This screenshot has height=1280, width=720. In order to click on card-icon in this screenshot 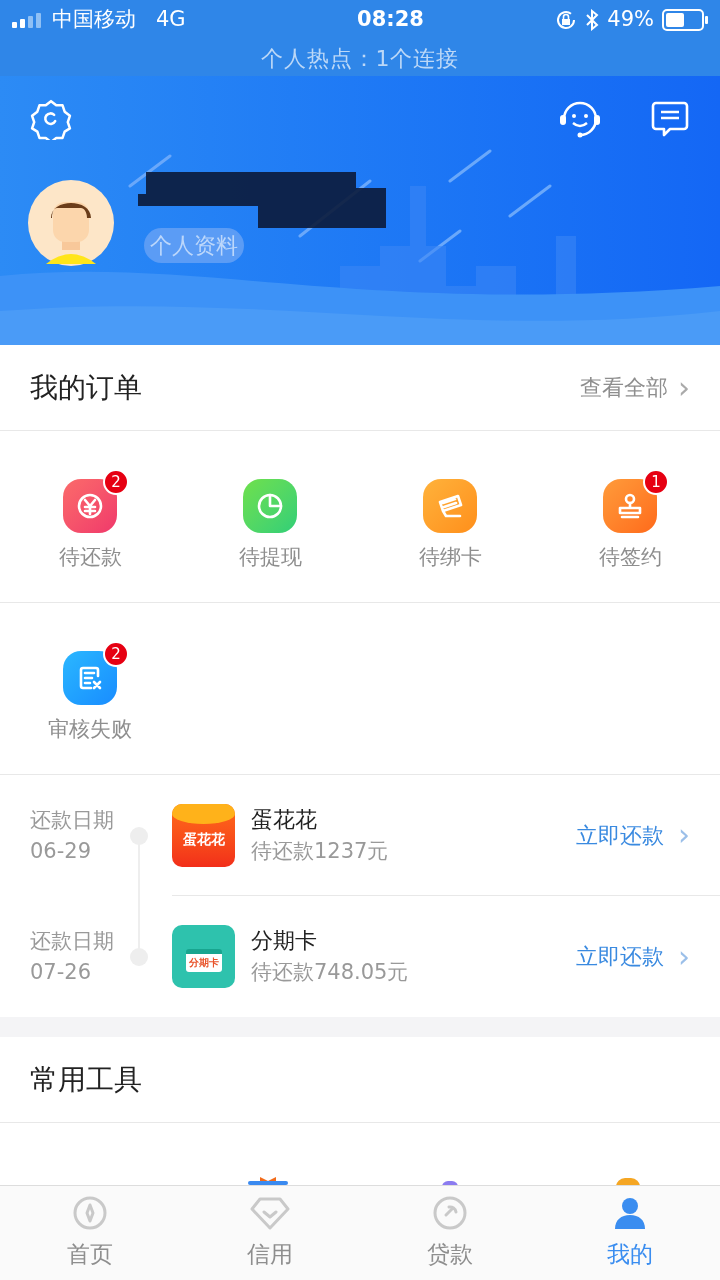, I will do `click(450, 506)`.